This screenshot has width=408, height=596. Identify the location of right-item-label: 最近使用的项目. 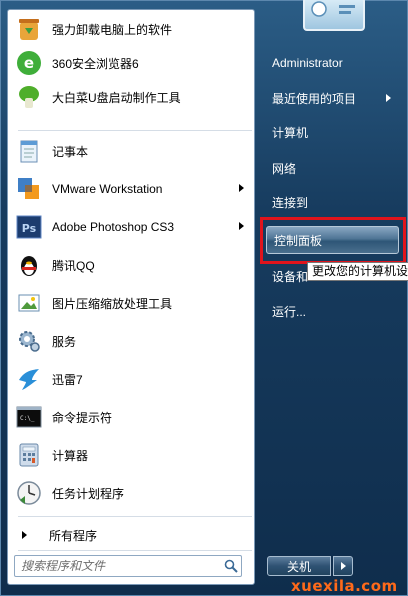
(314, 98).